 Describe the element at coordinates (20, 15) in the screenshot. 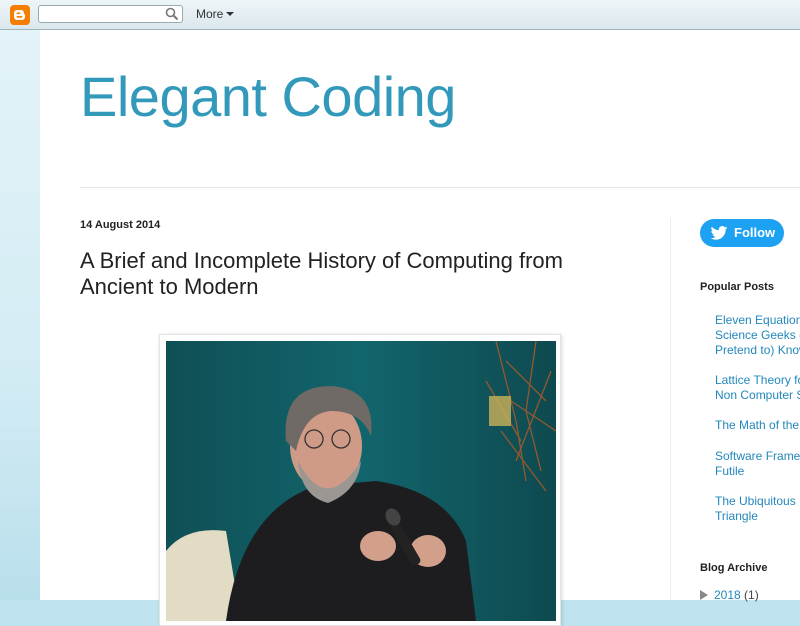

I see `blogger-logo-icon` at that location.